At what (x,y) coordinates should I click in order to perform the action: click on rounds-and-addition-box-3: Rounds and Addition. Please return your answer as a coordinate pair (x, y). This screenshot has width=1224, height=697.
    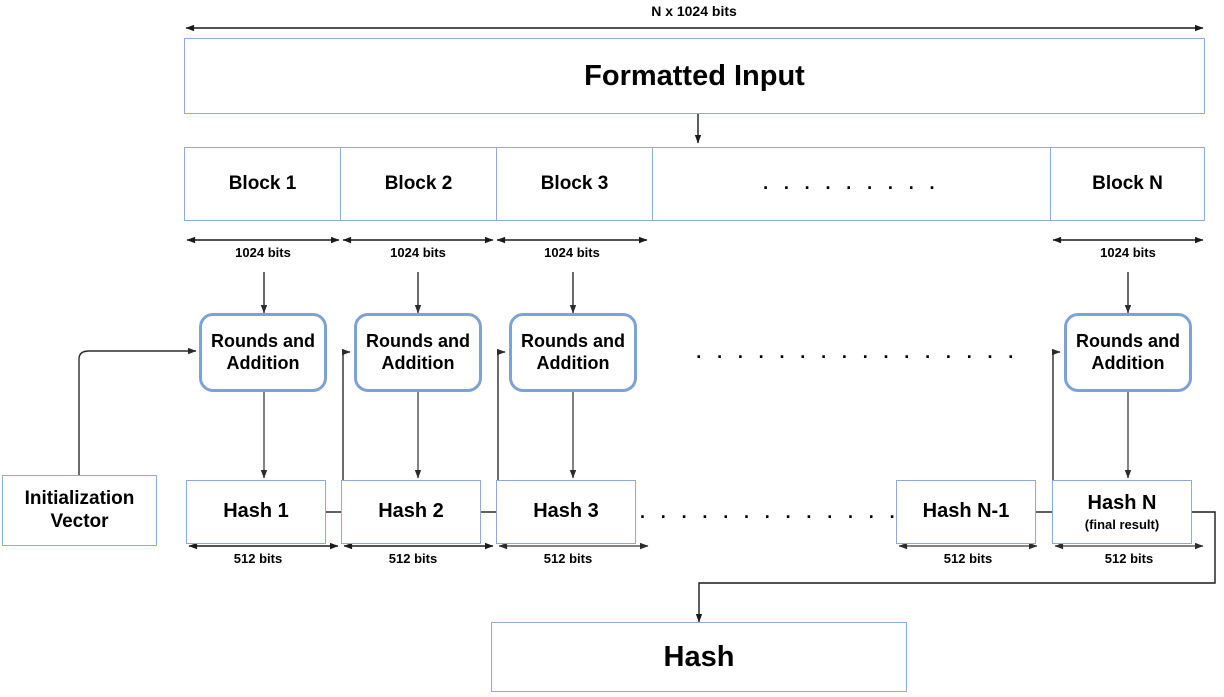
    Looking at the image, I should click on (573, 352).